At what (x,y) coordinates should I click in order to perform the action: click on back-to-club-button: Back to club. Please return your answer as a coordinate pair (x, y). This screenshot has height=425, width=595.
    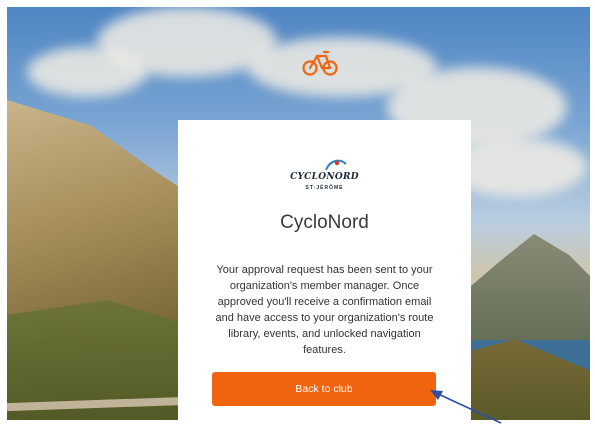
    Looking at the image, I should click on (324, 389).